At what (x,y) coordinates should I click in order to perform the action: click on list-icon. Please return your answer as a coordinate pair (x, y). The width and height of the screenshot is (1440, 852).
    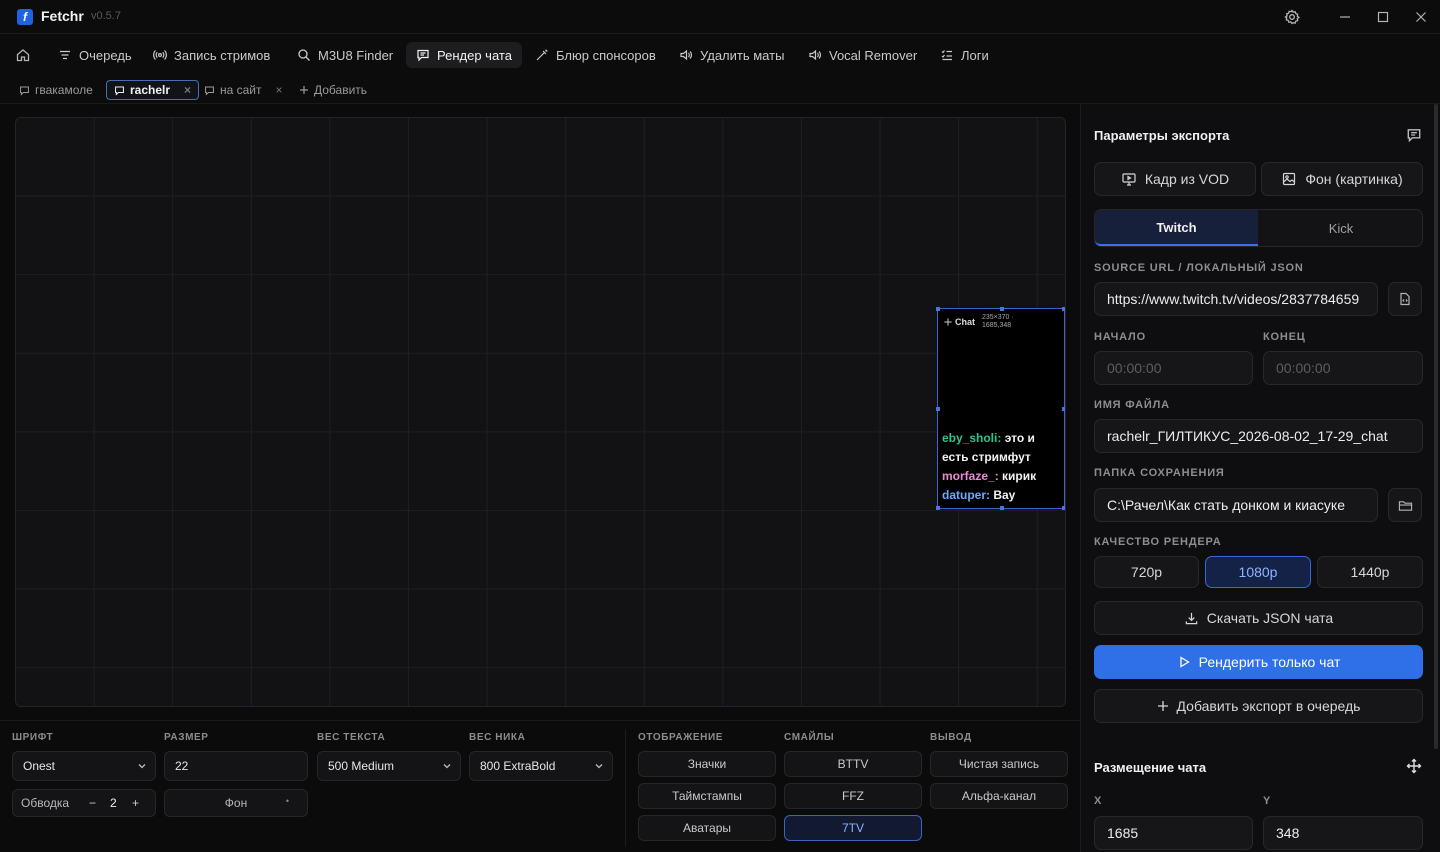
    Looking at the image, I should click on (946, 55).